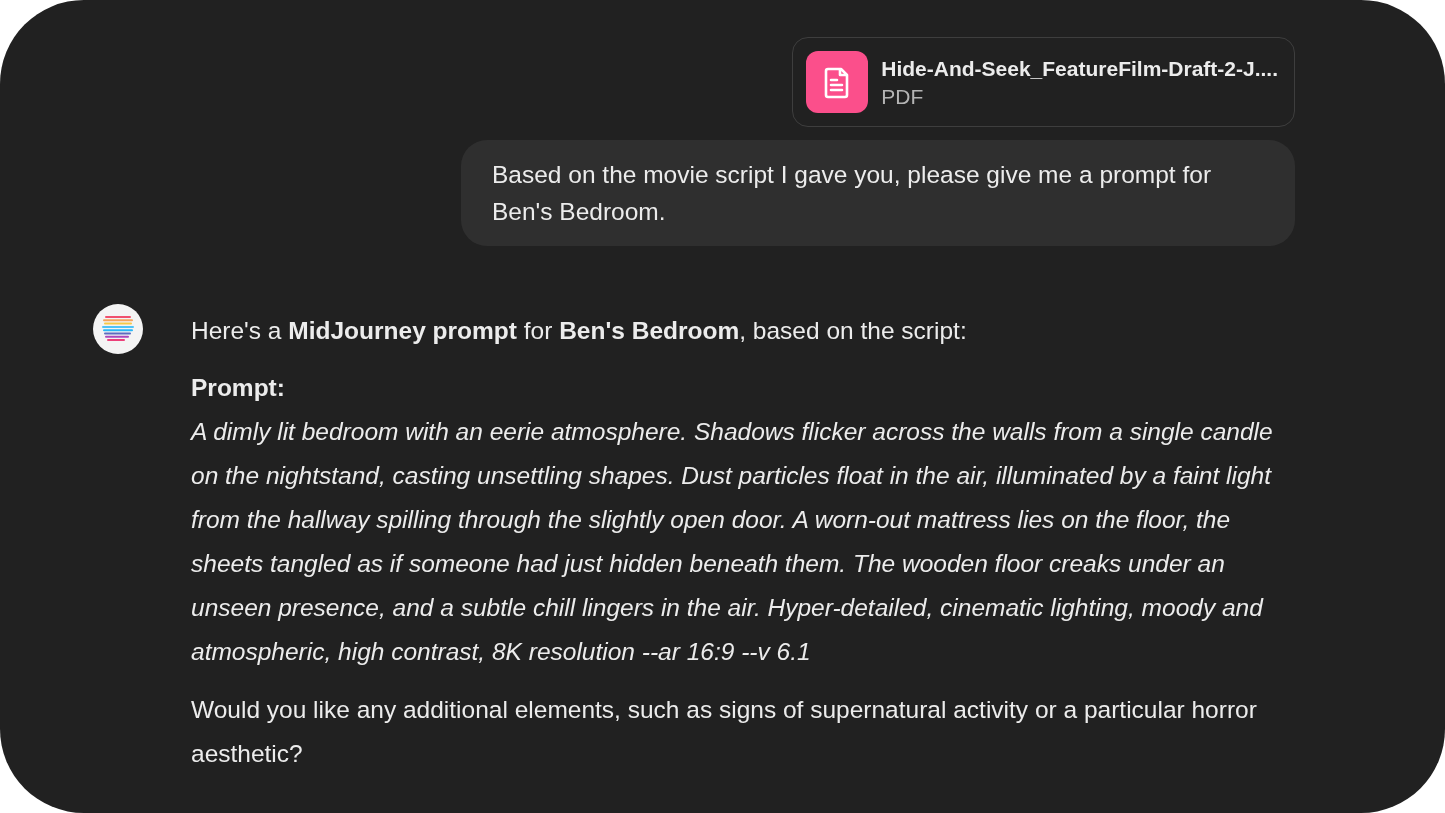  What do you see at coordinates (1043, 82) in the screenshot?
I see `attachment-card: Hide-And-Seek_FeatureFilm-Draft-2-J.... PDF` at bounding box center [1043, 82].